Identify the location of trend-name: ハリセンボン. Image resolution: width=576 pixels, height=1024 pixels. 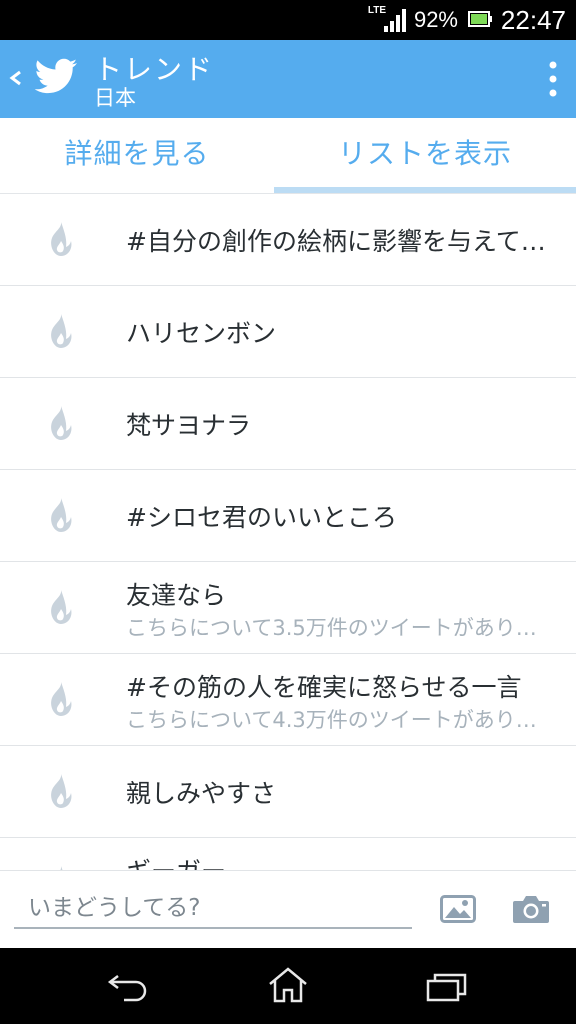
(201, 333).